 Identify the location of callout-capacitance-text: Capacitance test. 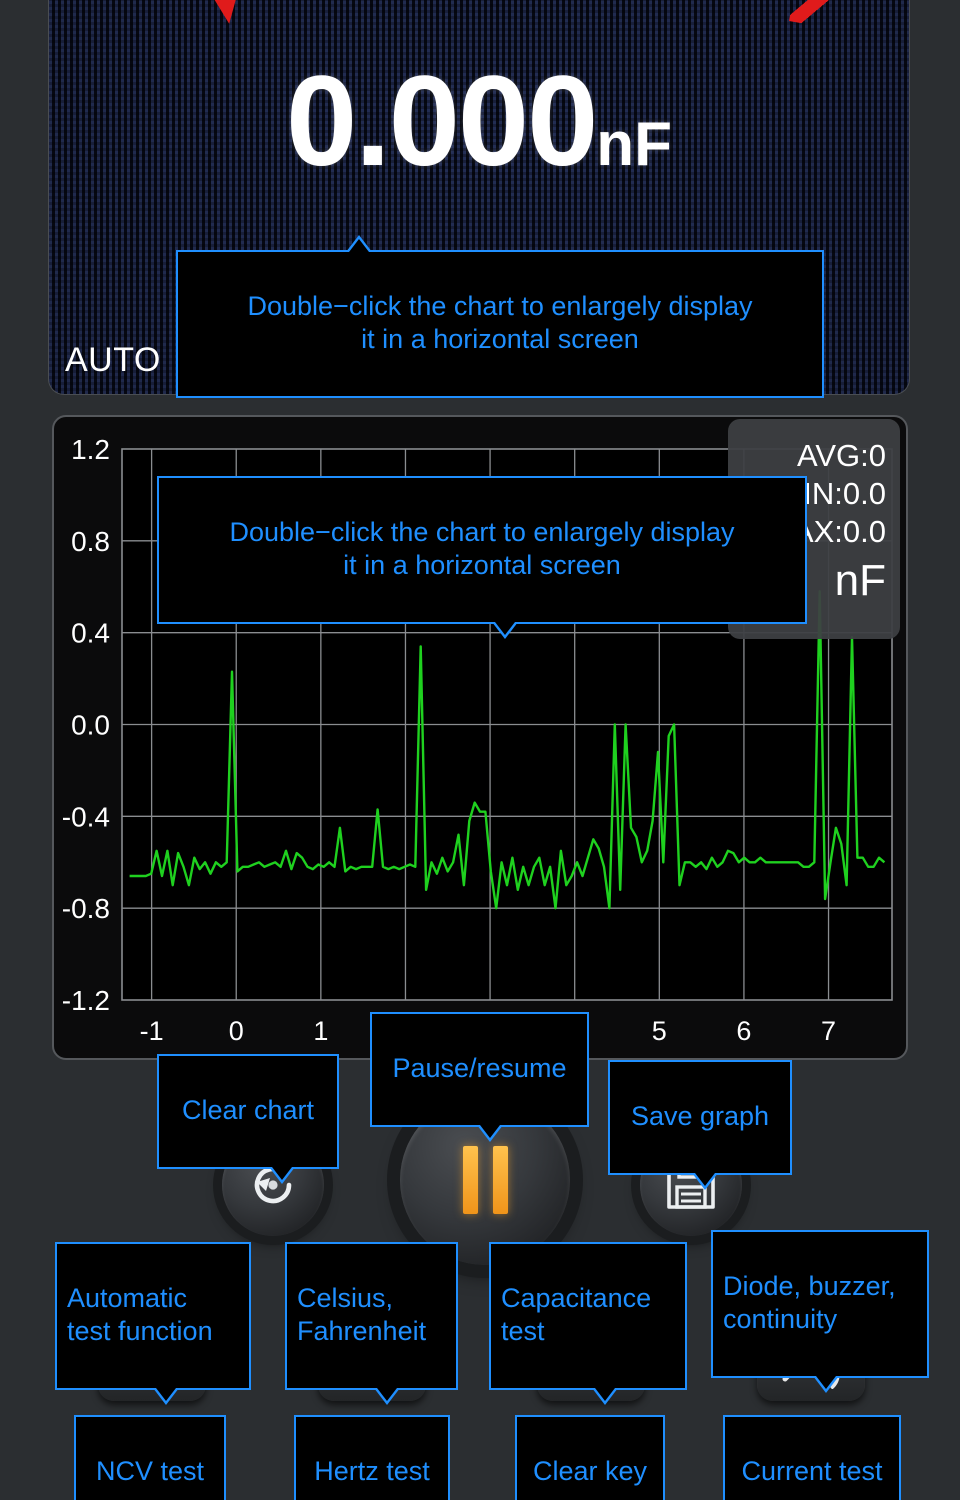
(576, 1314).